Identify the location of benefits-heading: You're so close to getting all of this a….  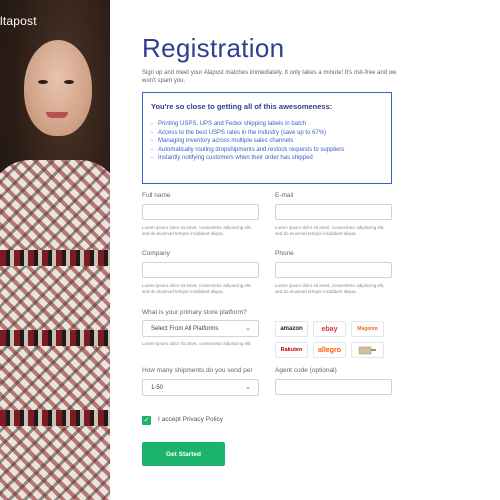
(242, 106).